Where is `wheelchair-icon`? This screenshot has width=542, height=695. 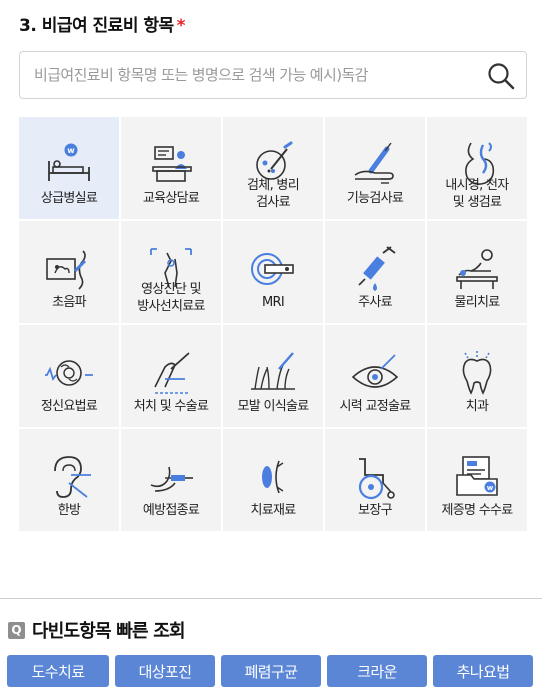
wheelchair-icon is located at coordinates (376, 479).